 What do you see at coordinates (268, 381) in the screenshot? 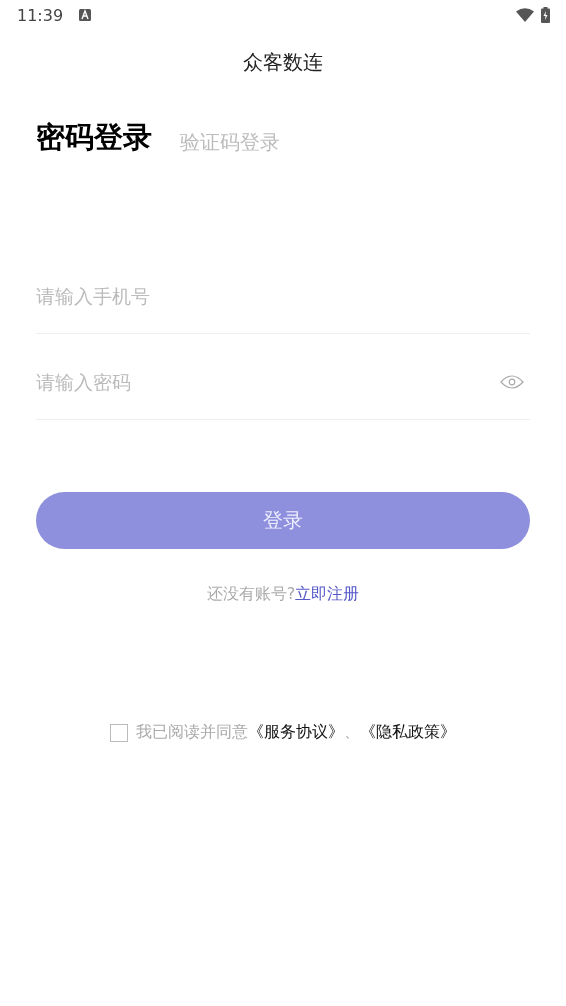
I see `password-field: 请输入密码` at bounding box center [268, 381].